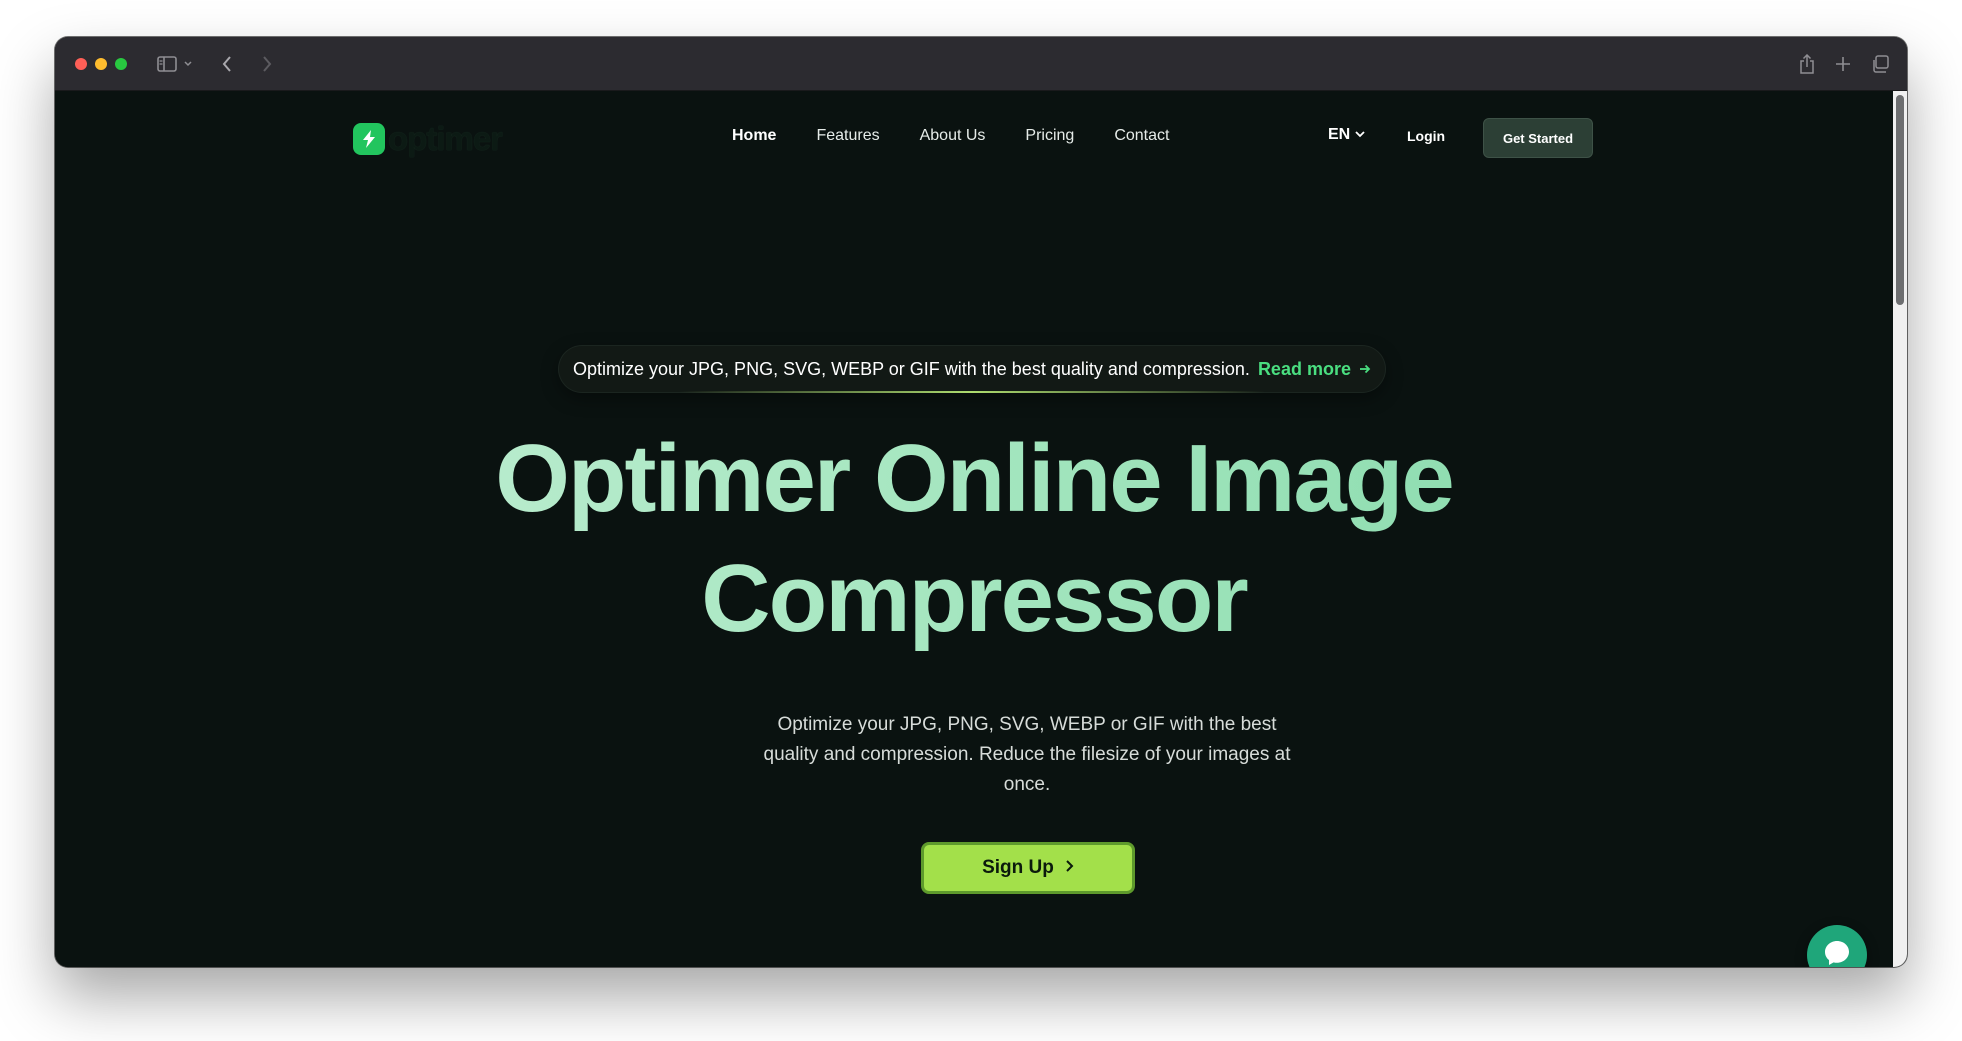 This screenshot has height=1041, width=1962. I want to click on nav-link-contact: Contact, so click(1141, 136).